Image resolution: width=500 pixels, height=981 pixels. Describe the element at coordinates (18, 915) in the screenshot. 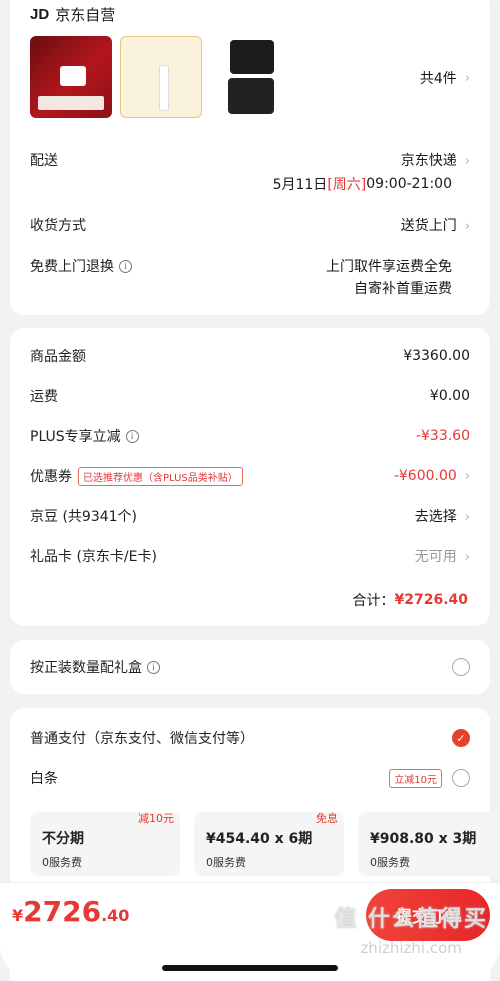

I see `currency-symbol: ¥` at that location.